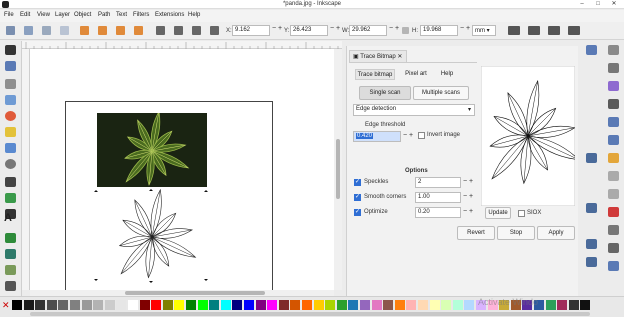  I want to click on leaf-photo, so click(152, 150).